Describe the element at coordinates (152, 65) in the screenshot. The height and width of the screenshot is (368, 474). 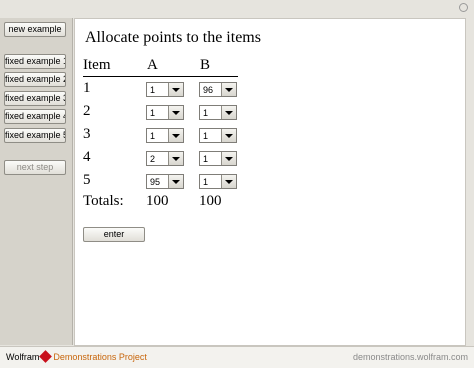
I see `header-a: A` at that location.